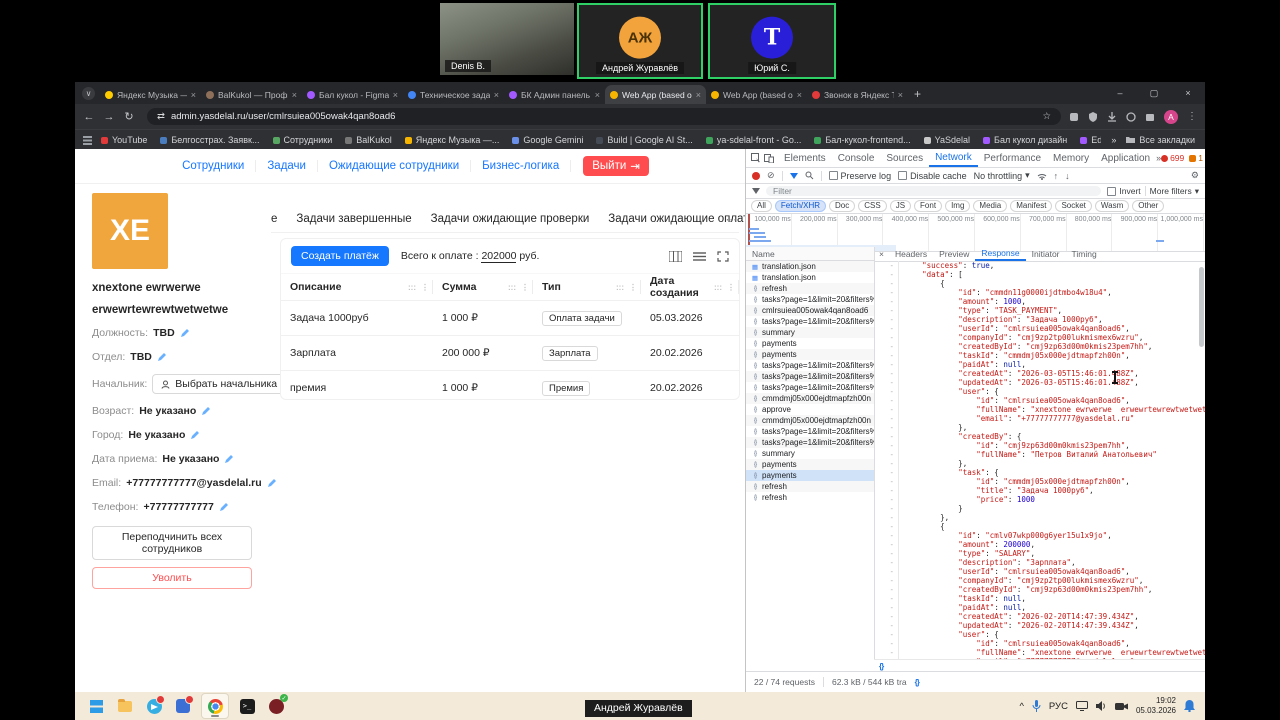 This screenshot has width=1280, height=720. What do you see at coordinates (1046, 254) in the screenshot?
I see `response-tab: Initiator` at bounding box center [1046, 254].